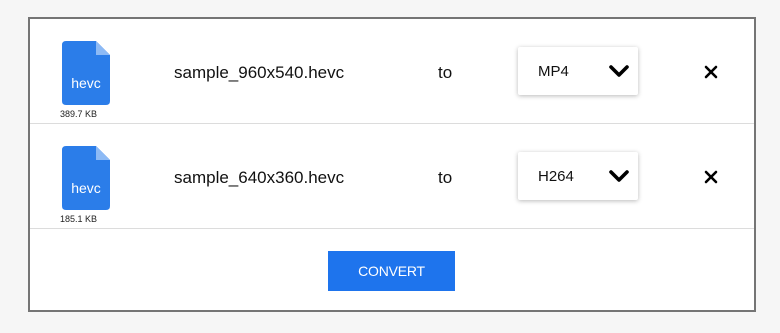 The width and height of the screenshot is (780, 333). I want to click on file-name: sample_960x540.hevc, so click(259, 72).